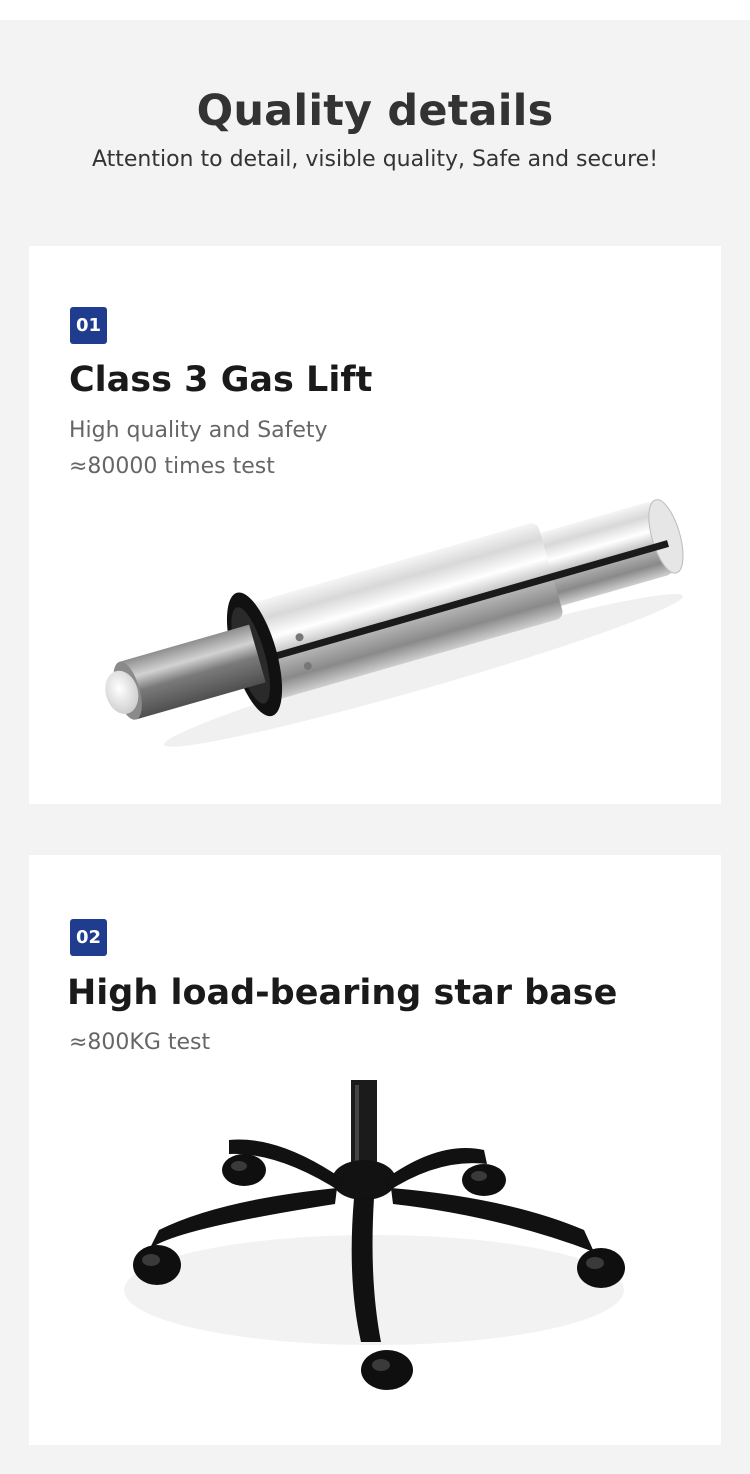 Image resolution: width=750 pixels, height=1474 pixels. I want to click on feature-description-line: High quality and Safety, so click(198, 430).